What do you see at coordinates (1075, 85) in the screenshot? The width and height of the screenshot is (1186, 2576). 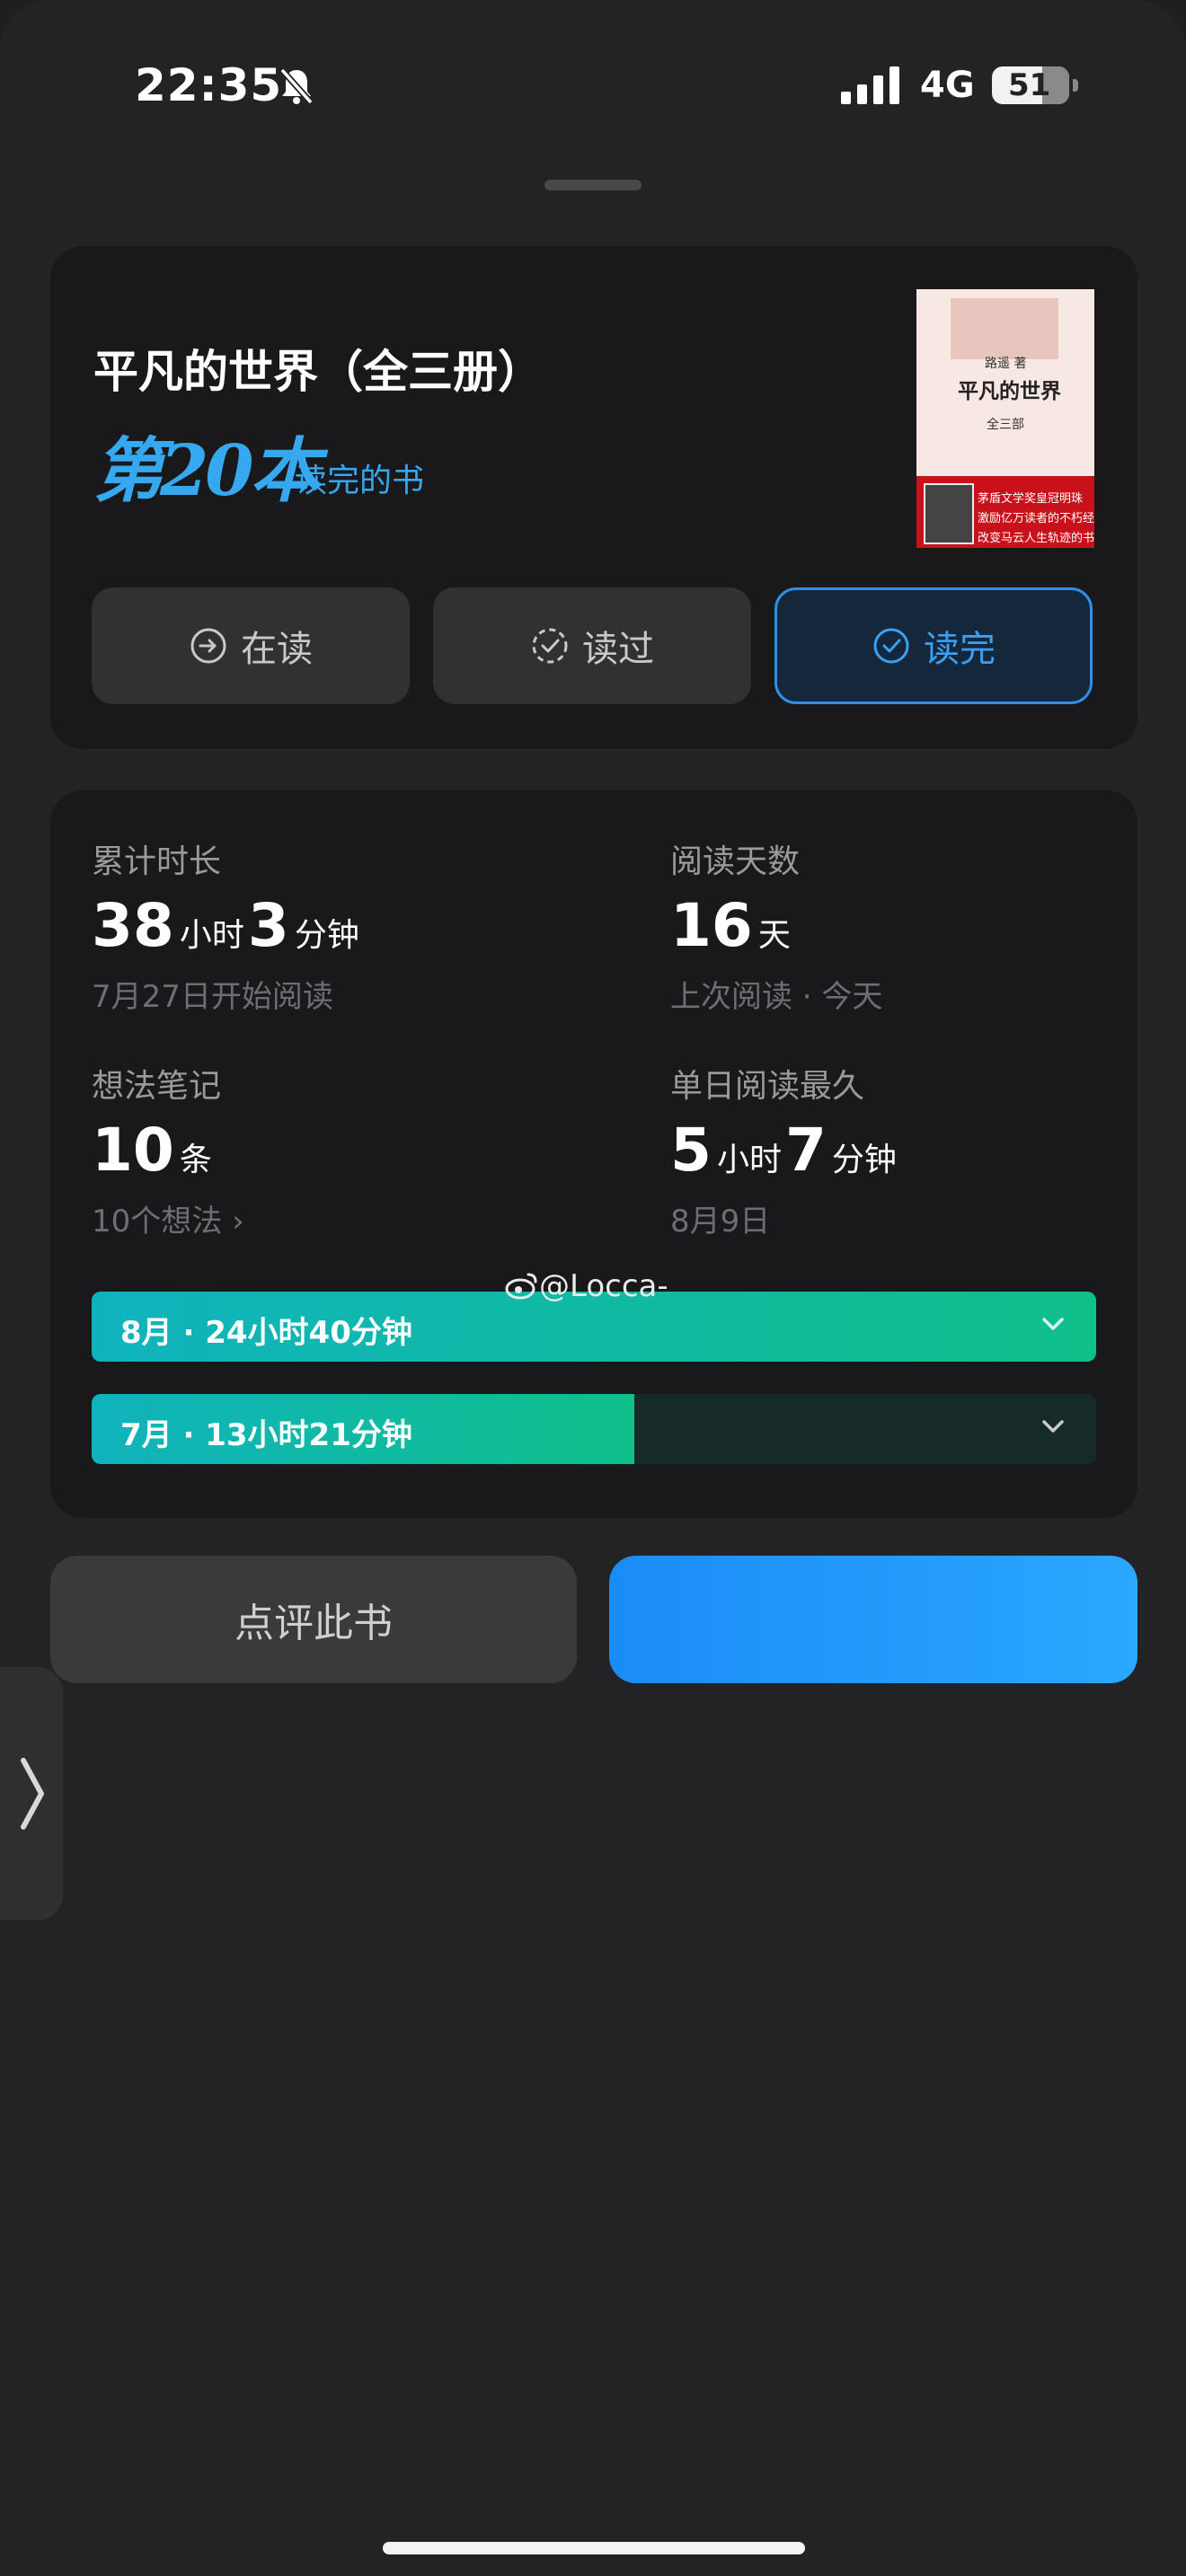 I see `battery-tip` at bounding box center [1075, 85].